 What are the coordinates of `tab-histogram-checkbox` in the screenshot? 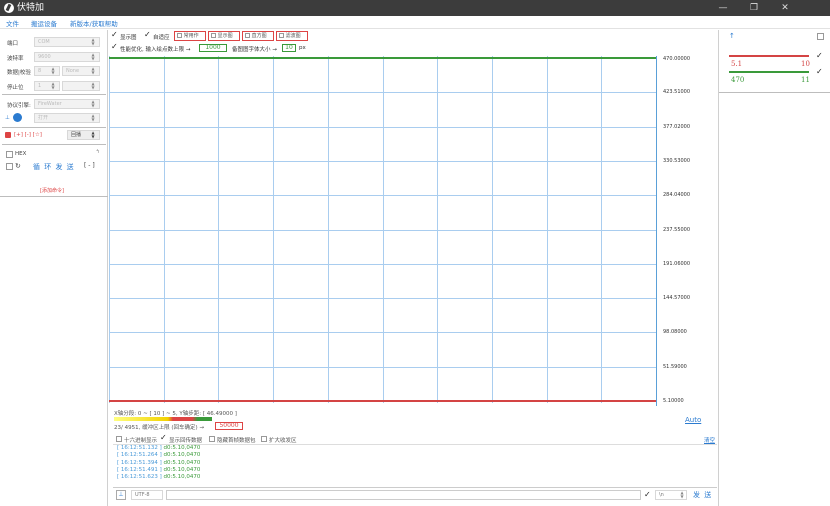 It's located at (247, 35).